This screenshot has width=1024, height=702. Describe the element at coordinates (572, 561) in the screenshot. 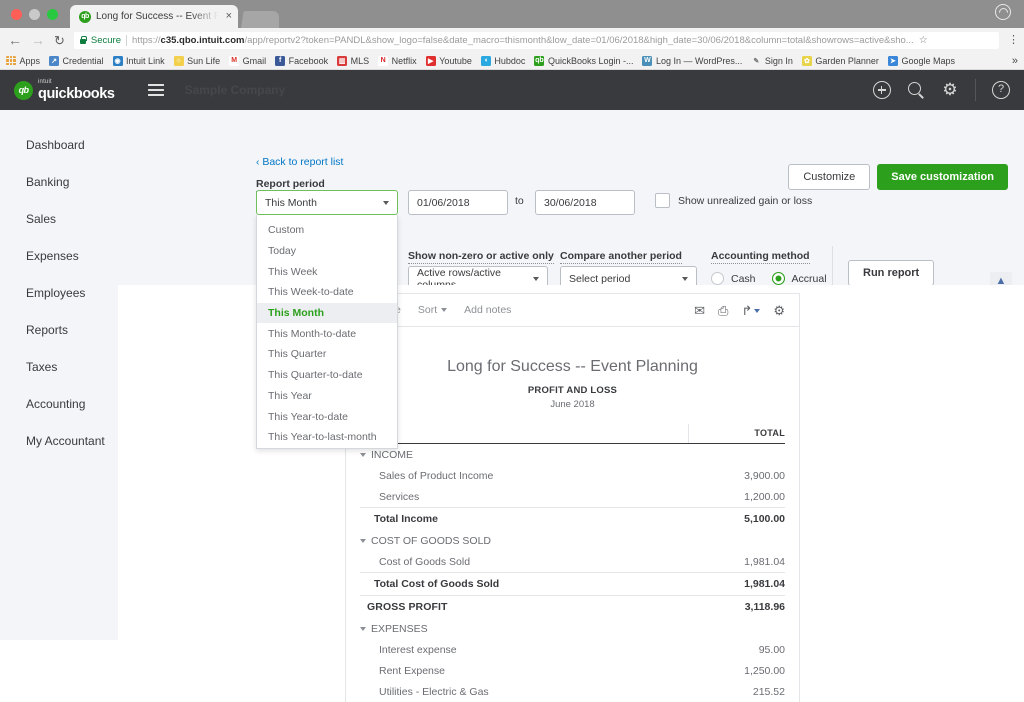

I see `report-row: Cost of Goods Sold 1,981.04` at that location.